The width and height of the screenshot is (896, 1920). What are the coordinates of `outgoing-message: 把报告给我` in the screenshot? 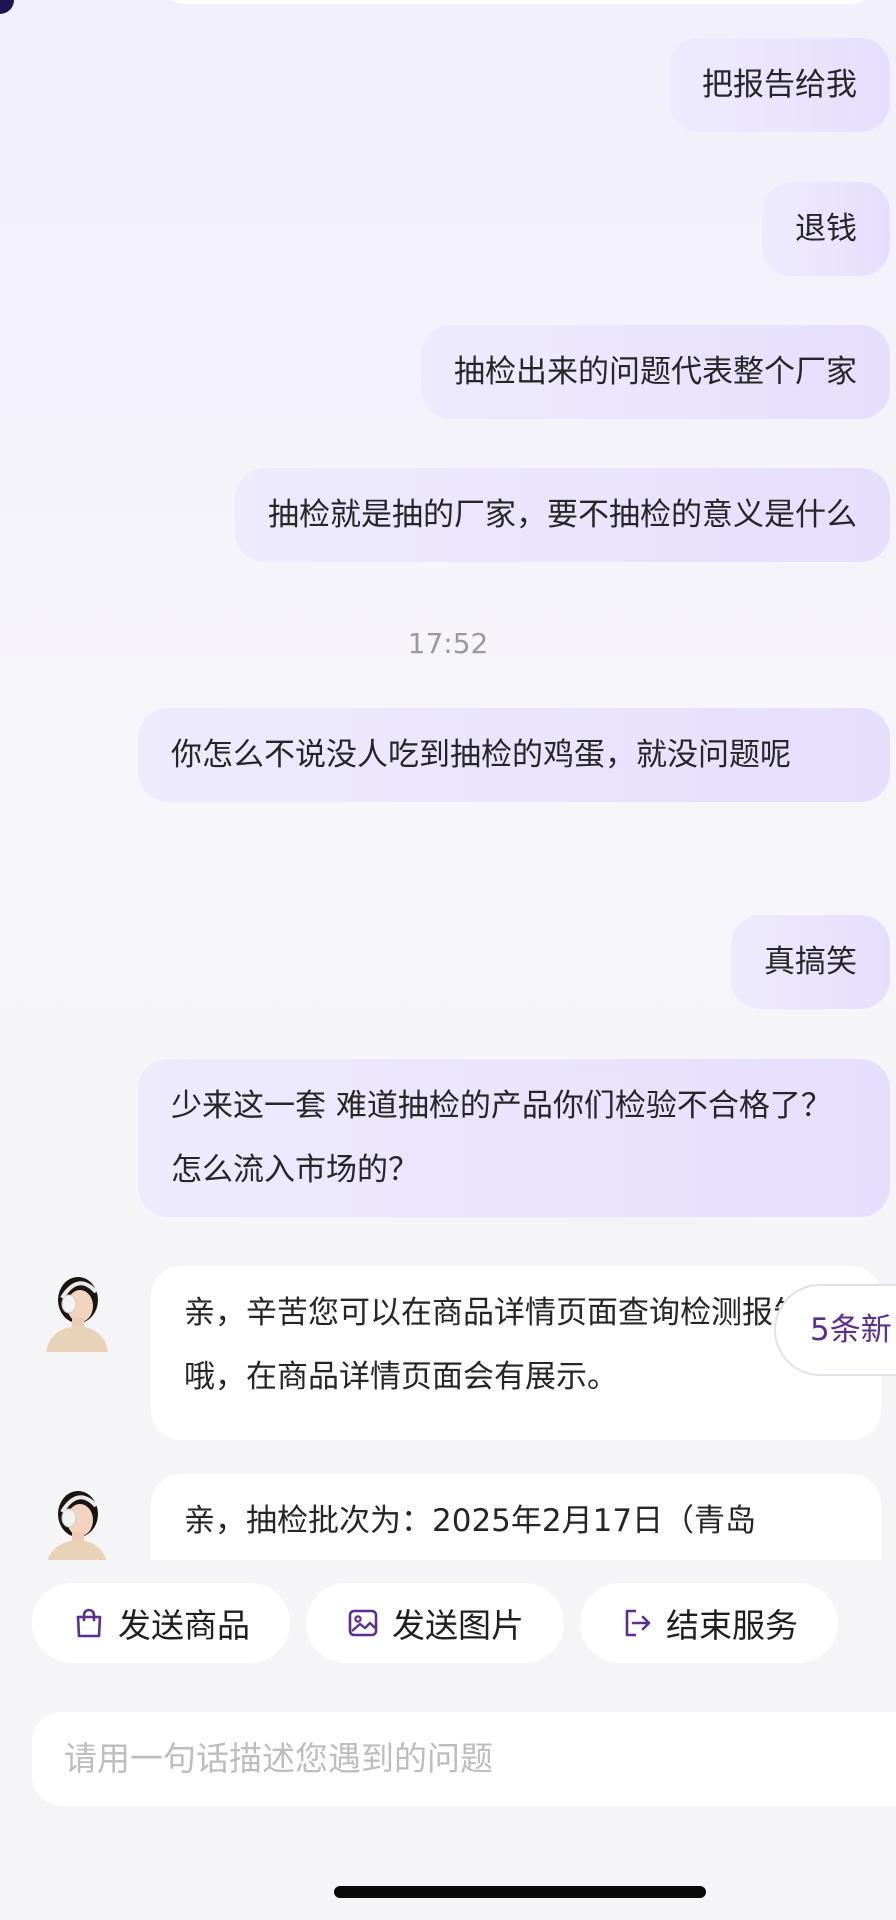 It's located at (779, 85).